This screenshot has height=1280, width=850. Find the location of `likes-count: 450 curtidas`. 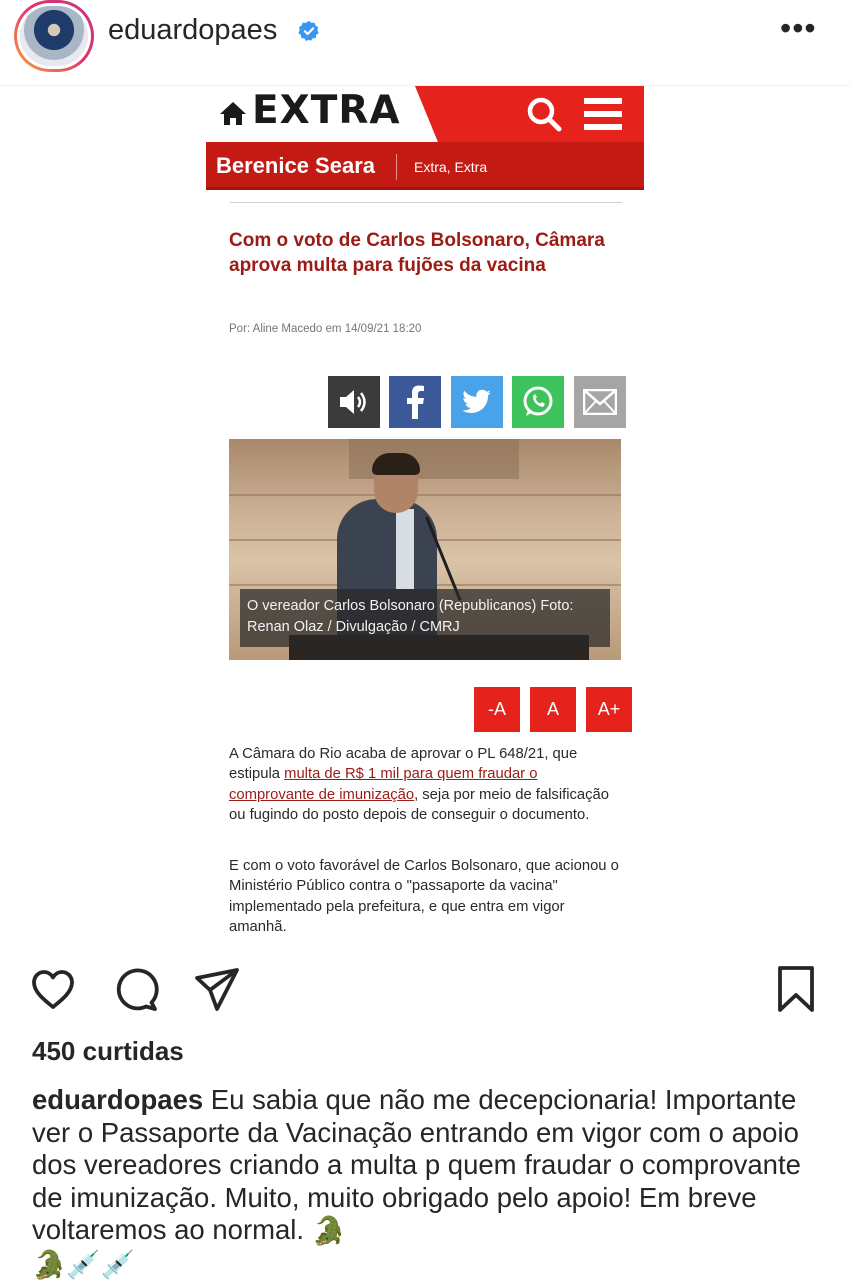

likes-count: 450 curtidas is located at coordinates (108, 1051).